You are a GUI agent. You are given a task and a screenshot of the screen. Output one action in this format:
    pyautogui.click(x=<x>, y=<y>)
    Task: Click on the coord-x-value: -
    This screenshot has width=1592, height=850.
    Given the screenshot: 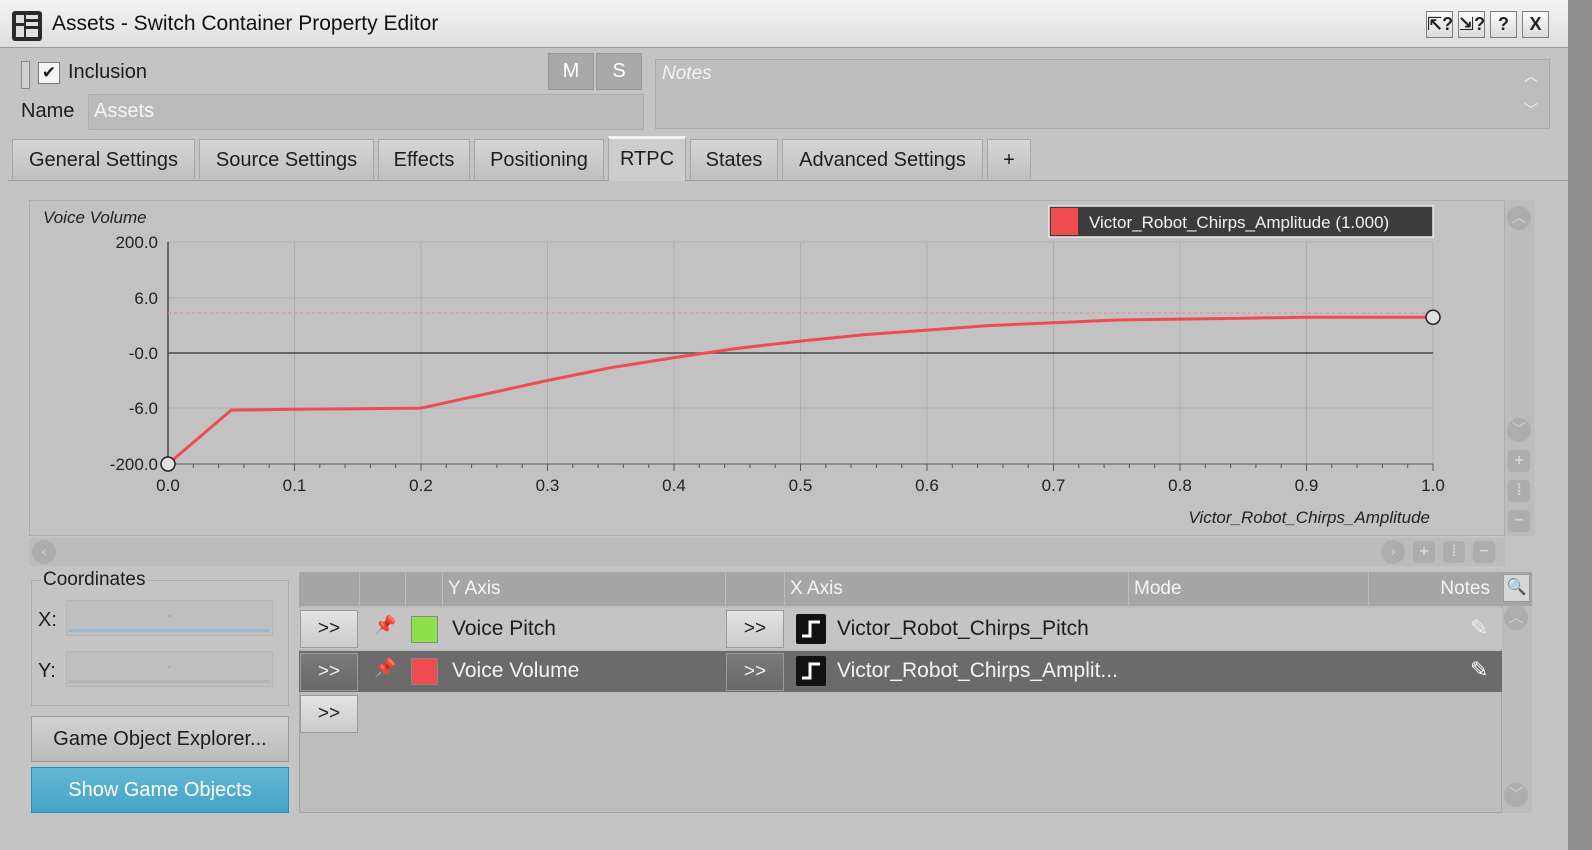 What is the action you would take?
    pyautogui.click(x=169, y=615)
    